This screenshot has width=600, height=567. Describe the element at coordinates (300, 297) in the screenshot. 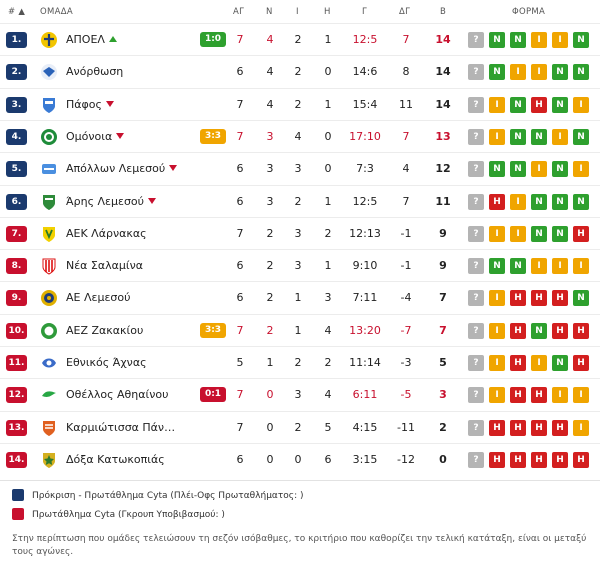

I see `table-row: 9. ΑΕ Λεμεσού 6 2 1 3 7:11 -4 7? I H H H N` at that location.